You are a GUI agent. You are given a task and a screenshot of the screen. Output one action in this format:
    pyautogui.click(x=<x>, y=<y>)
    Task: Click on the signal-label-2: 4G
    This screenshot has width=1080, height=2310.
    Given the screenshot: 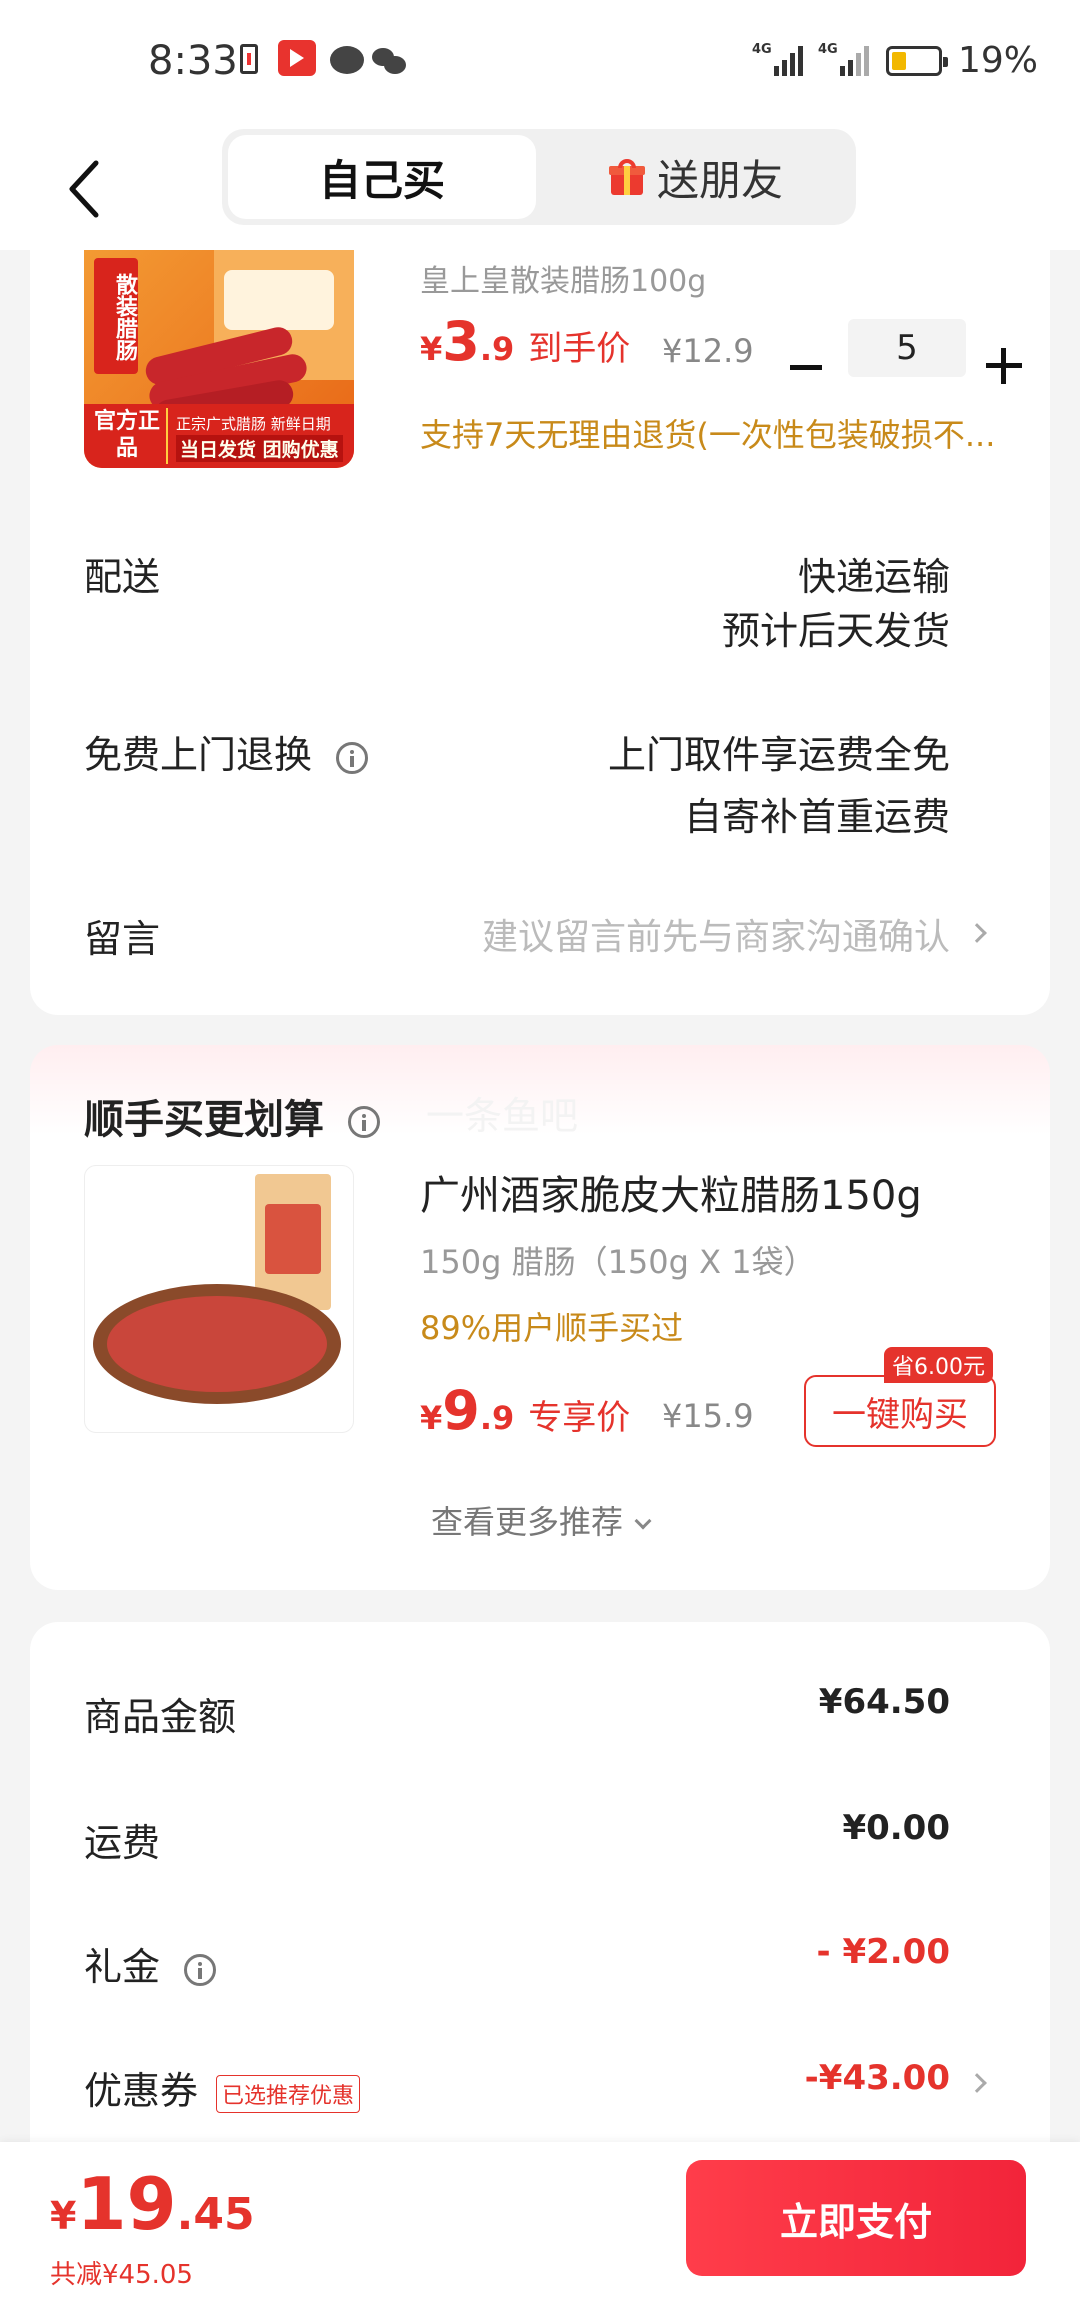 What is the action you would take?
    pyautogui.click(x=828, y=49)
    